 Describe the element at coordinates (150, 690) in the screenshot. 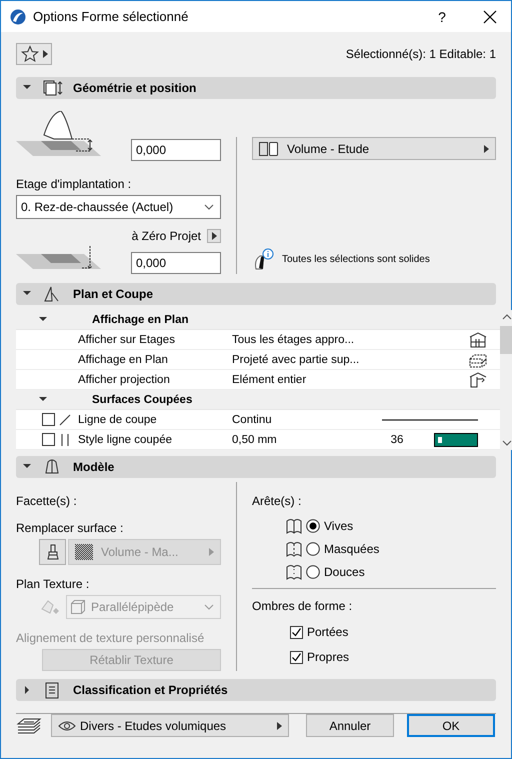

I see `section-title: Classification et Propriétés` at that location.